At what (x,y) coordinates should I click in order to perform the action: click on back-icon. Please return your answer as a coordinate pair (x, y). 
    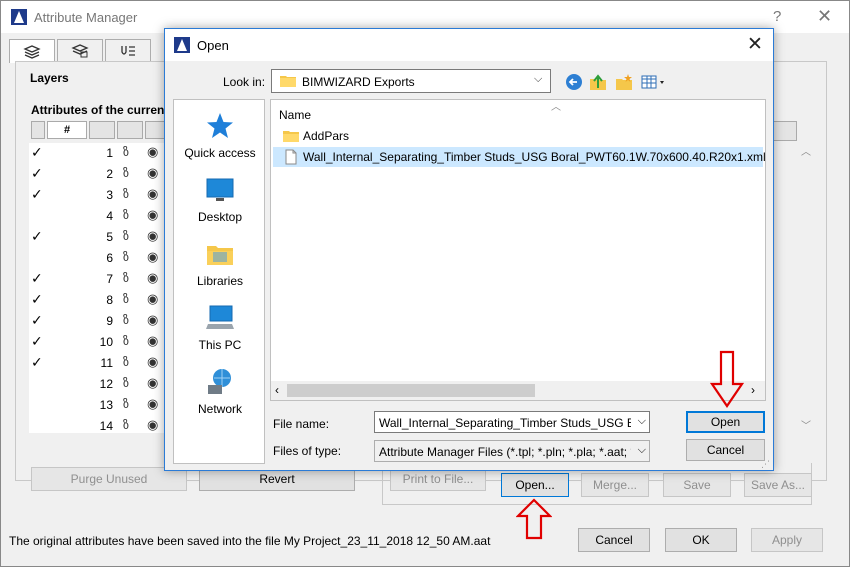
    Looking at the image, I should click on (574, 82).